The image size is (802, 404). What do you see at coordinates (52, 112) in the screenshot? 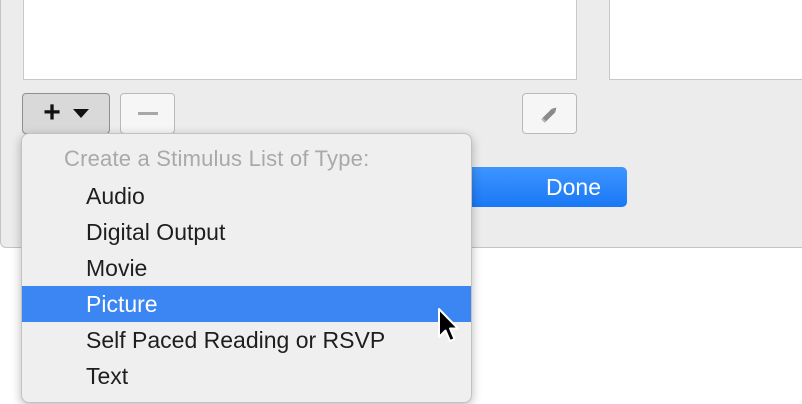
I see `plus-icon: +` at bounding box center [52, 112].